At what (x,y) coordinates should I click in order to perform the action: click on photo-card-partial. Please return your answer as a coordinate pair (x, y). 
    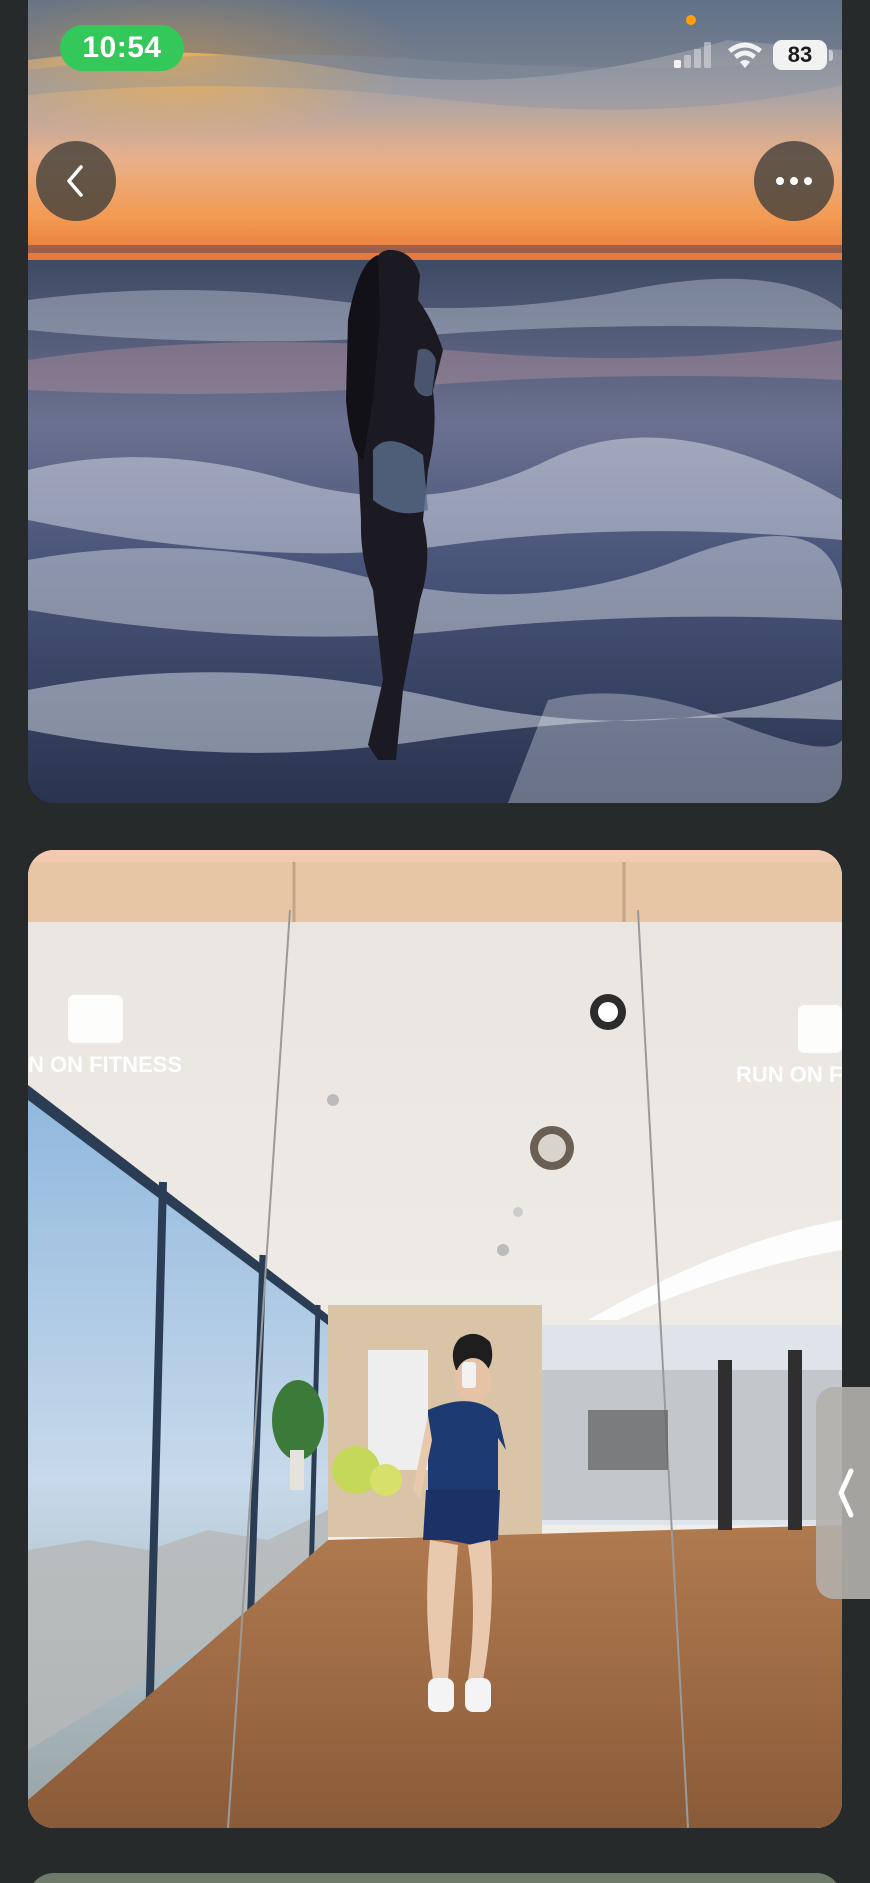
    Looking at the image, I should click on (435, 1878).